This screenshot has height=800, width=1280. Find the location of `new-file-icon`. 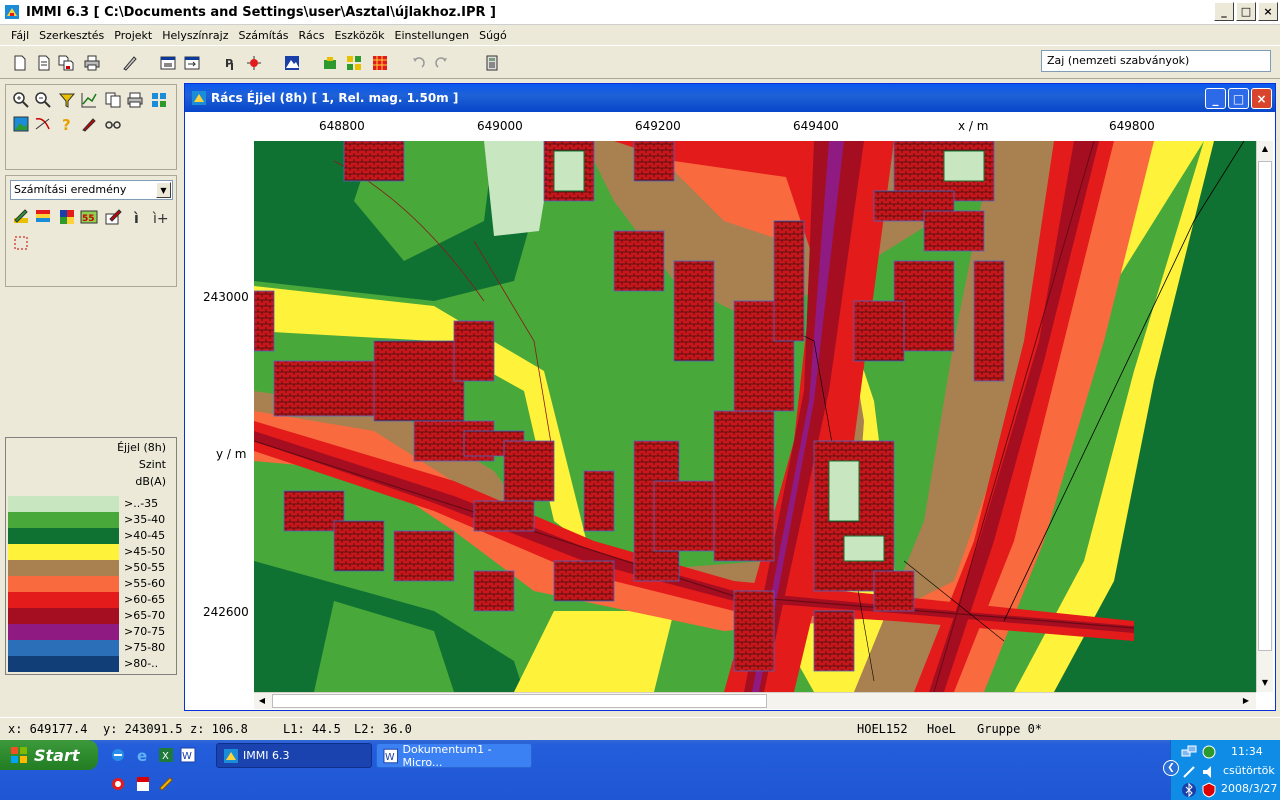

new-file-icon is located at coordinates (20, 63).